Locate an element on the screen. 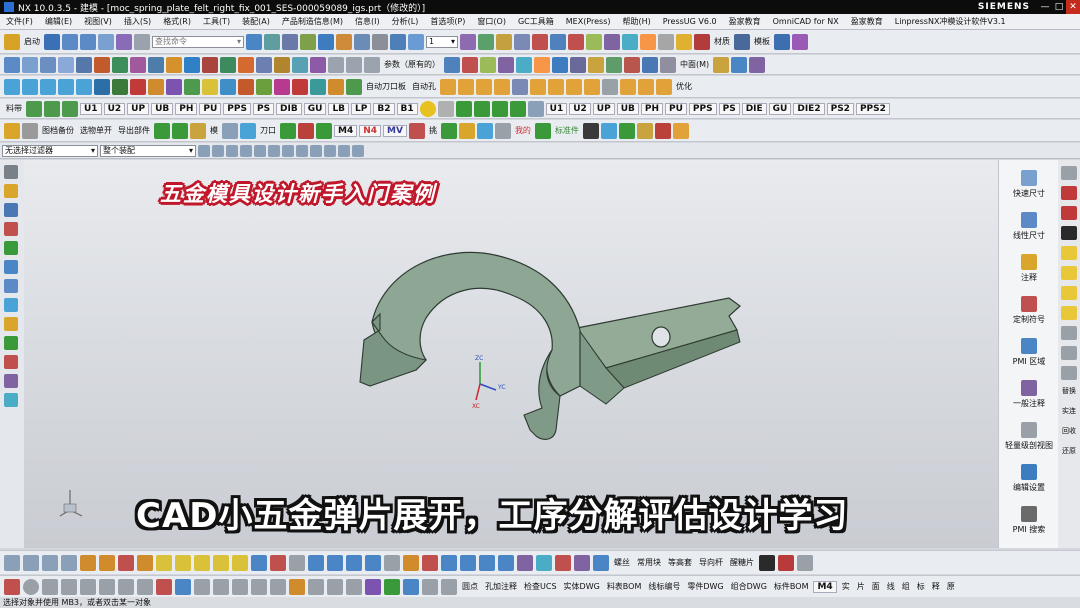 The height and width of the screenshot is (608, 1080). b2-tool-14-icon is located at coordinates (259, 586).